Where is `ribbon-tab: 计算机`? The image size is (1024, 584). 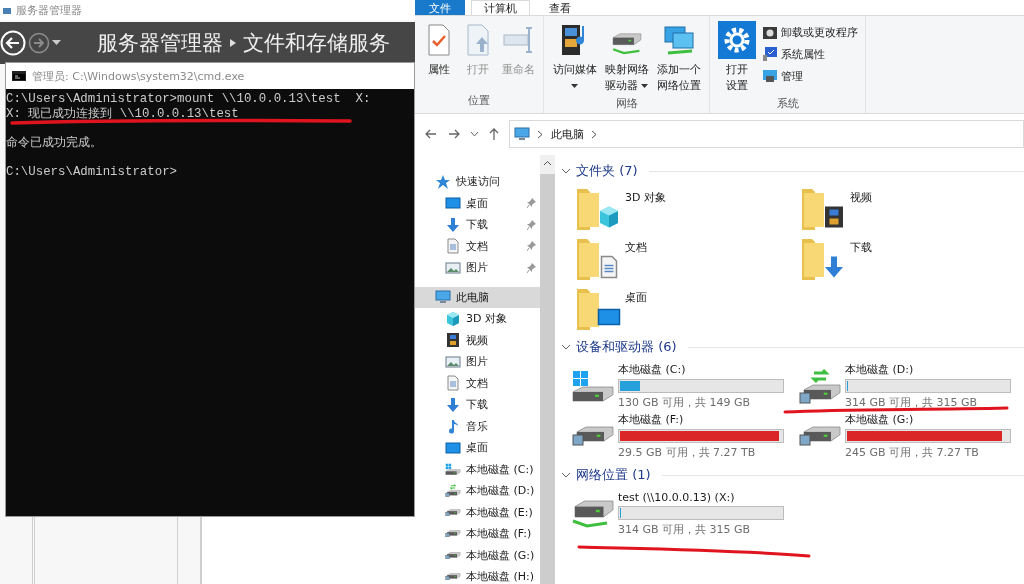
ribbon-tab: 计算机 is located at coordinates (500, 7).